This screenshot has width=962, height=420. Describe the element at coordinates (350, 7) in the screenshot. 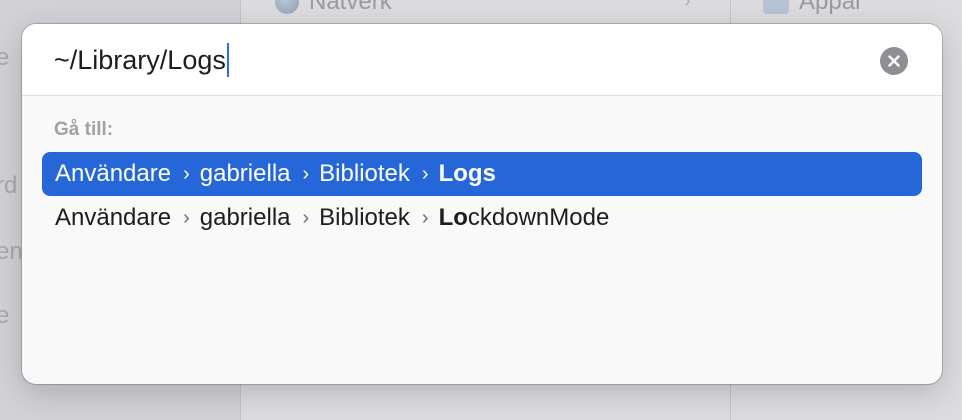

I see `network-label: Nätverk` at that location.